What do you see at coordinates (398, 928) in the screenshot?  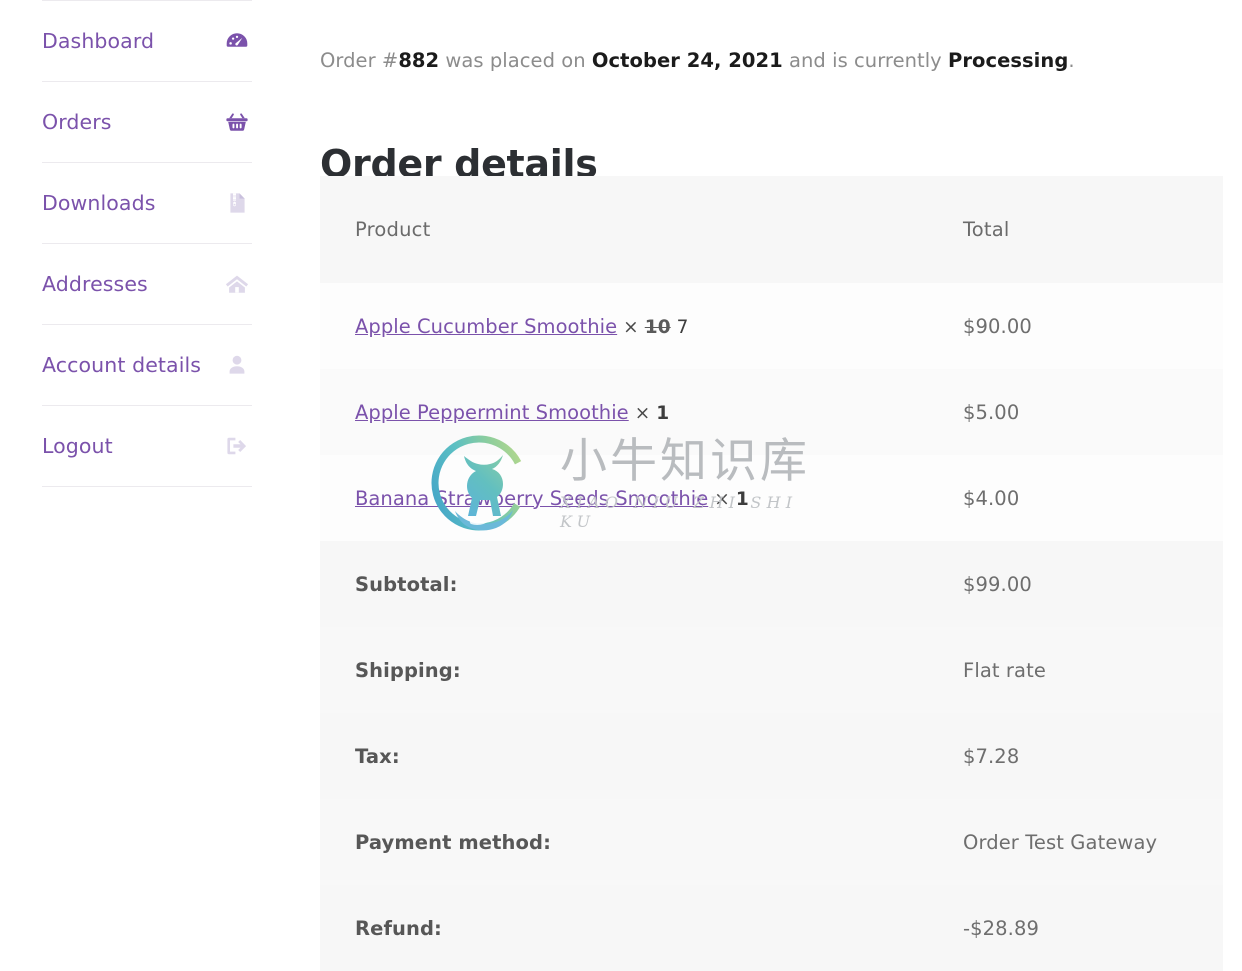 I see `summary-label: Refund:` at bounding box center [398, 928].